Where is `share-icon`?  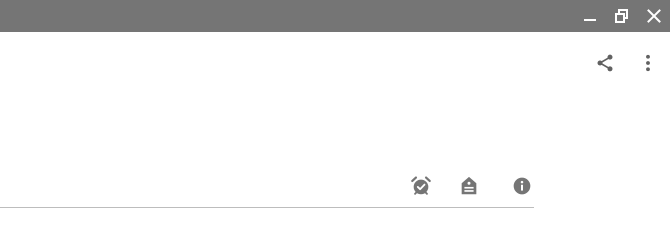
share-icon is located at coordinates (605, 63).